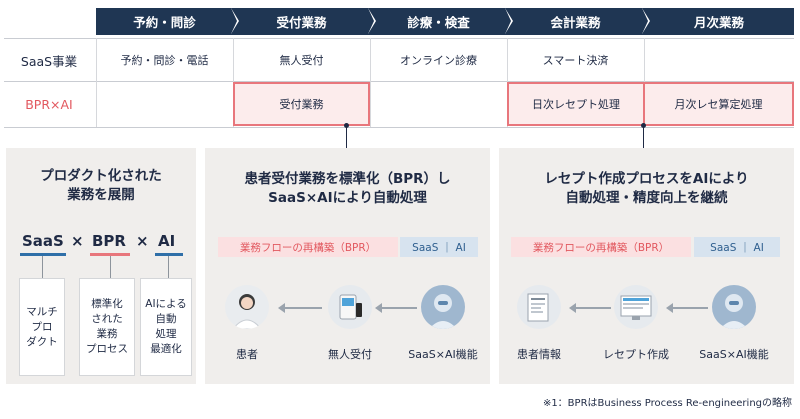 The height and width of the screenshot is (419, 800). What do you see at coordinates (636, 354) in the screenshot?
I see `label-receipt-creation: レセプト作成` at bounding box center [636, 354].